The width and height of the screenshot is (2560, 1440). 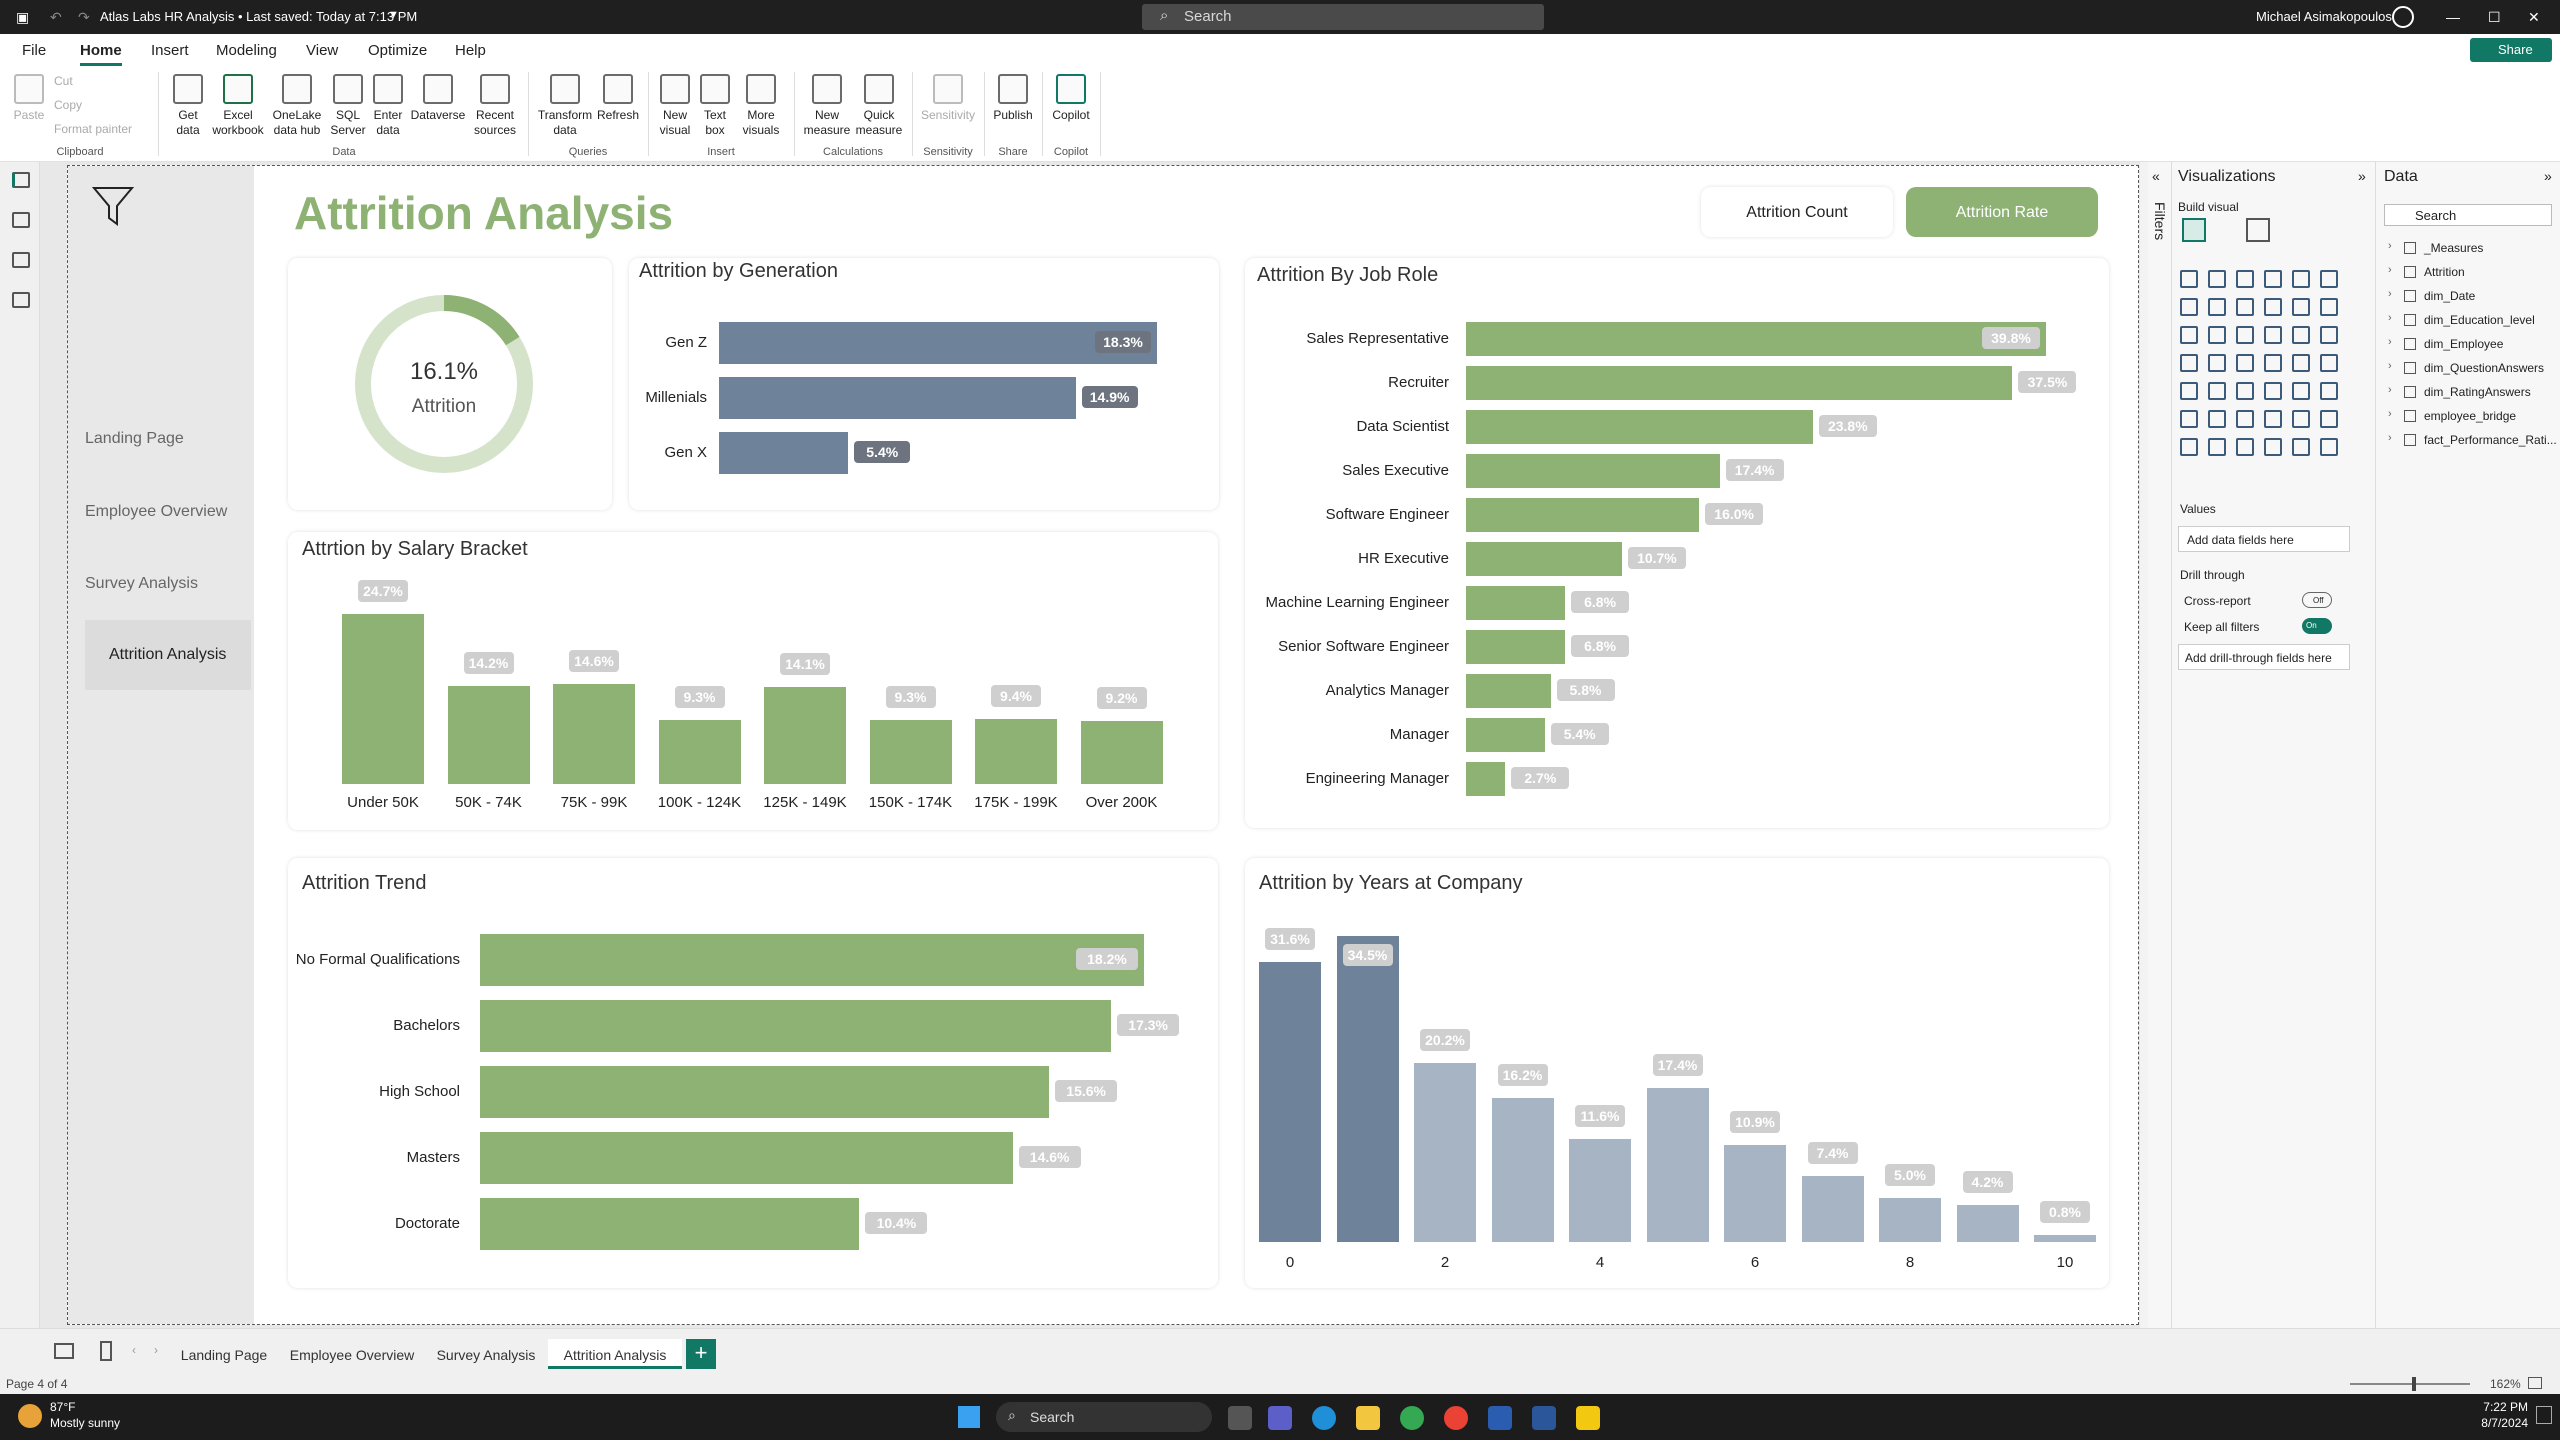 What do you see at coordinates (56, 17) in the screenshot?
I see `undo-icon: ↶` at bounding box center [56, 17].